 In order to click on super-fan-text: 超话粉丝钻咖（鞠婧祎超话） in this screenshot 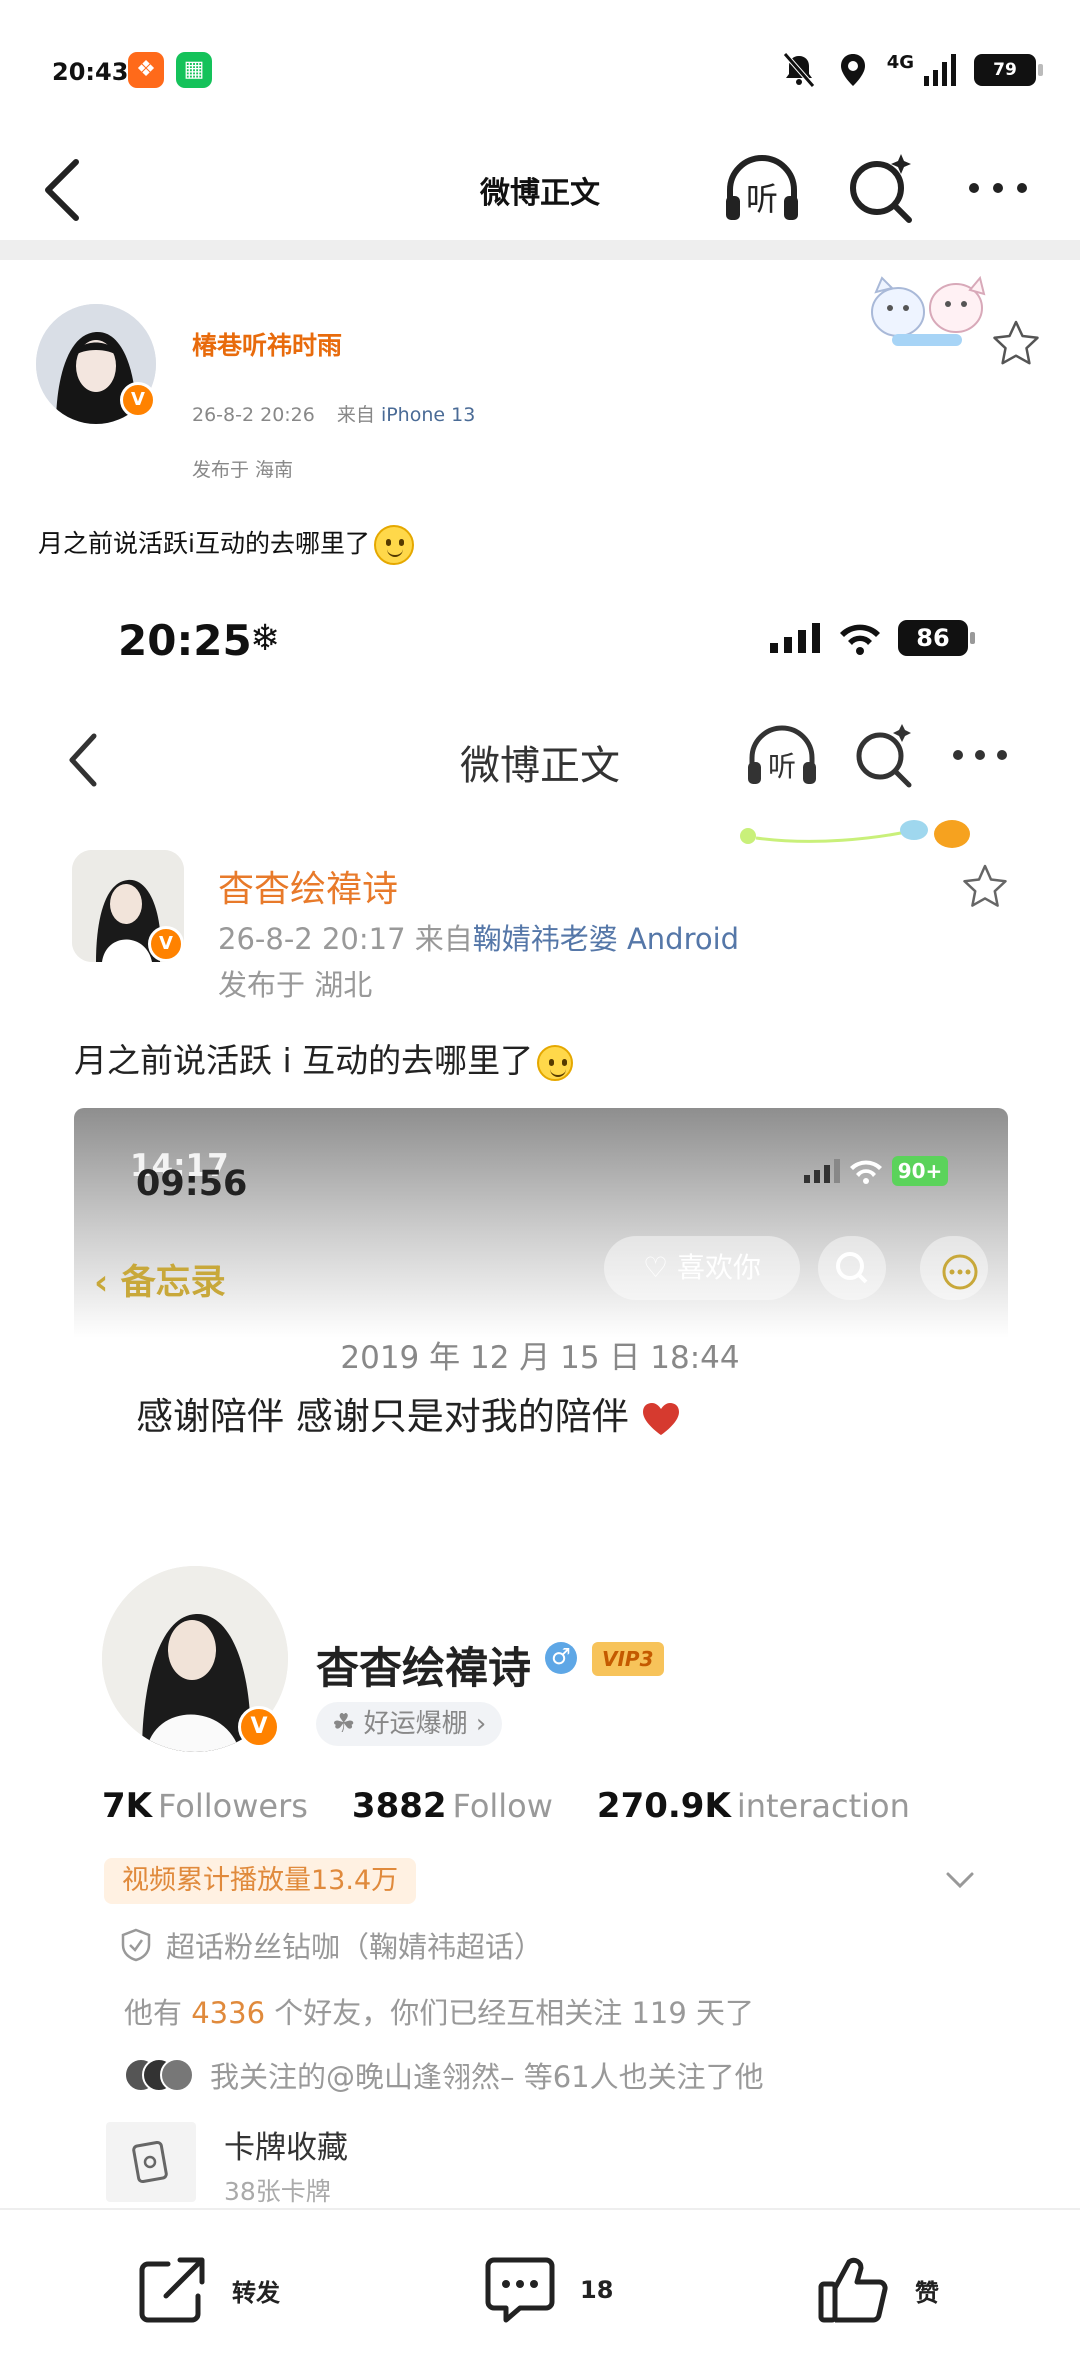, I will do `click(355, 1947)`.